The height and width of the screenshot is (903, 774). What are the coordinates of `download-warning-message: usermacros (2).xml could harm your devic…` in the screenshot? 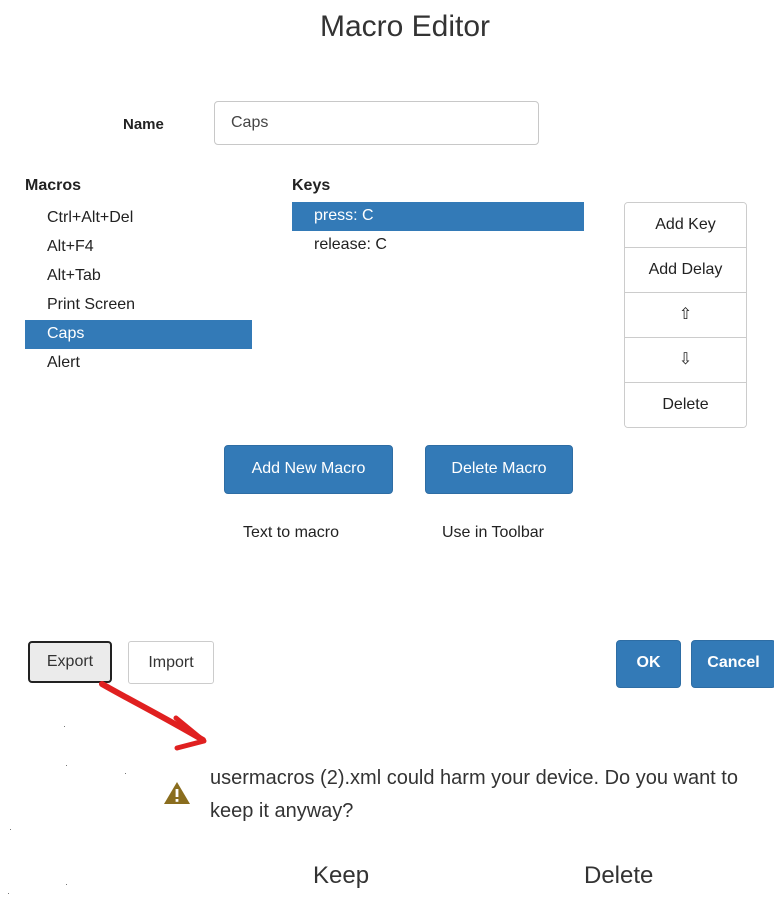 It's located at (474, 794).